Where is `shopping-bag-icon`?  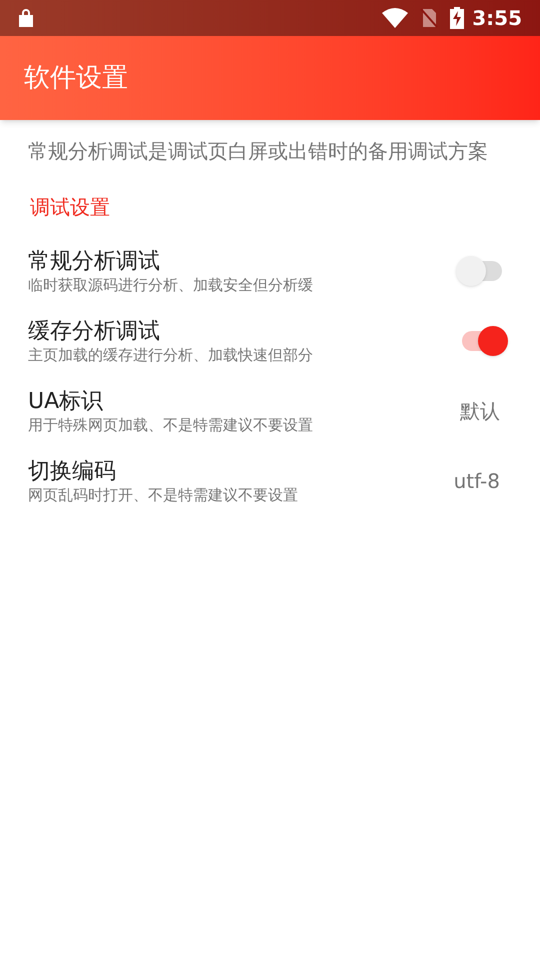
shopping-bag-icon is located at coordinates (26, 18).